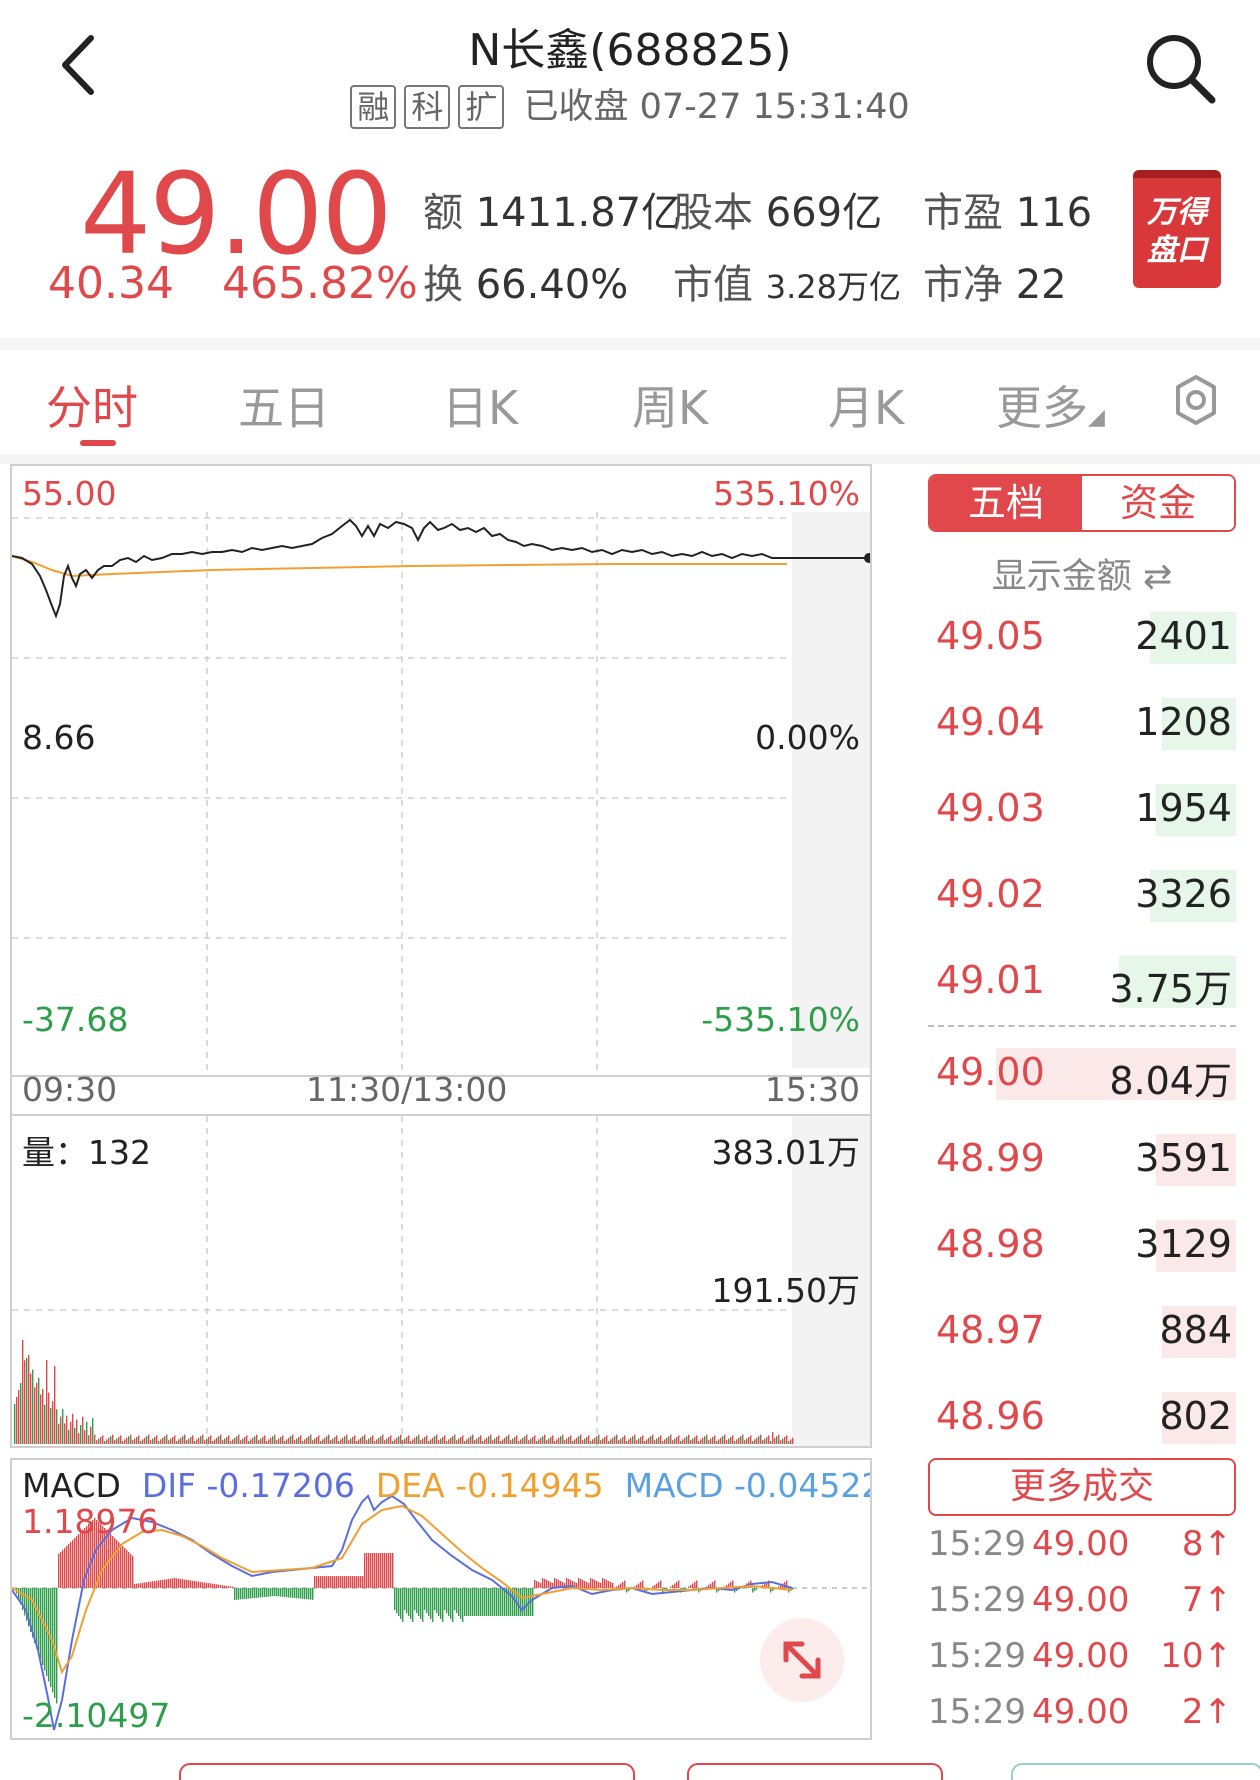 The width and height of the screenshot is (1260, 1780). Describe the element at coordinates (1180, 68) in the screenshot. I see `search-button` at that location.